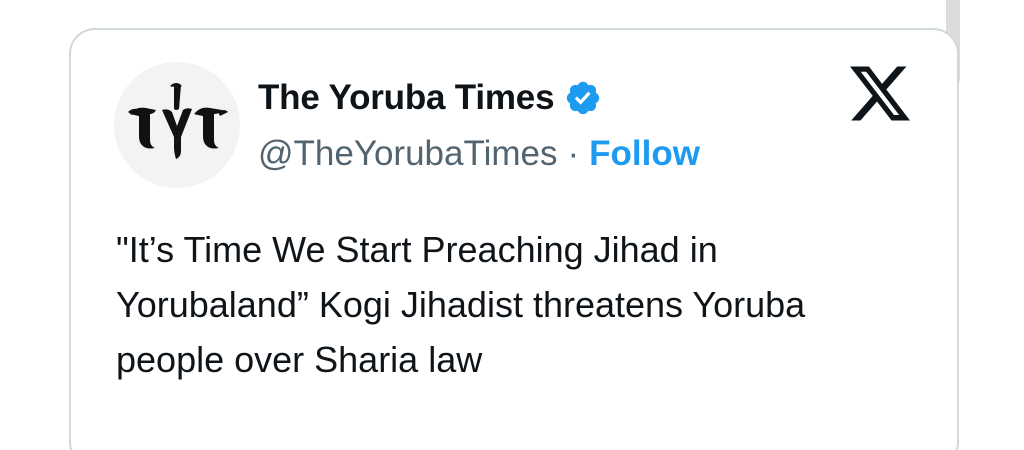  I want to click on x-logo-icon, so click(880, 94).